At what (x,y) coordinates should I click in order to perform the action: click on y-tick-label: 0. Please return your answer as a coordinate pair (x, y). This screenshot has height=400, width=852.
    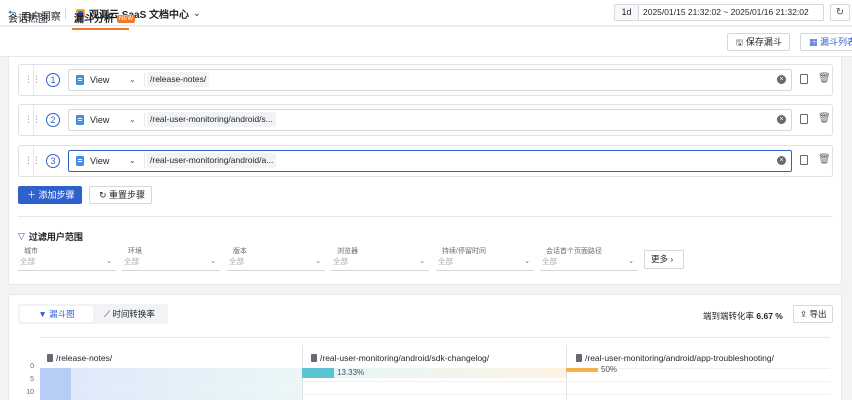
    Looking at the image, I should click on (32, 366).